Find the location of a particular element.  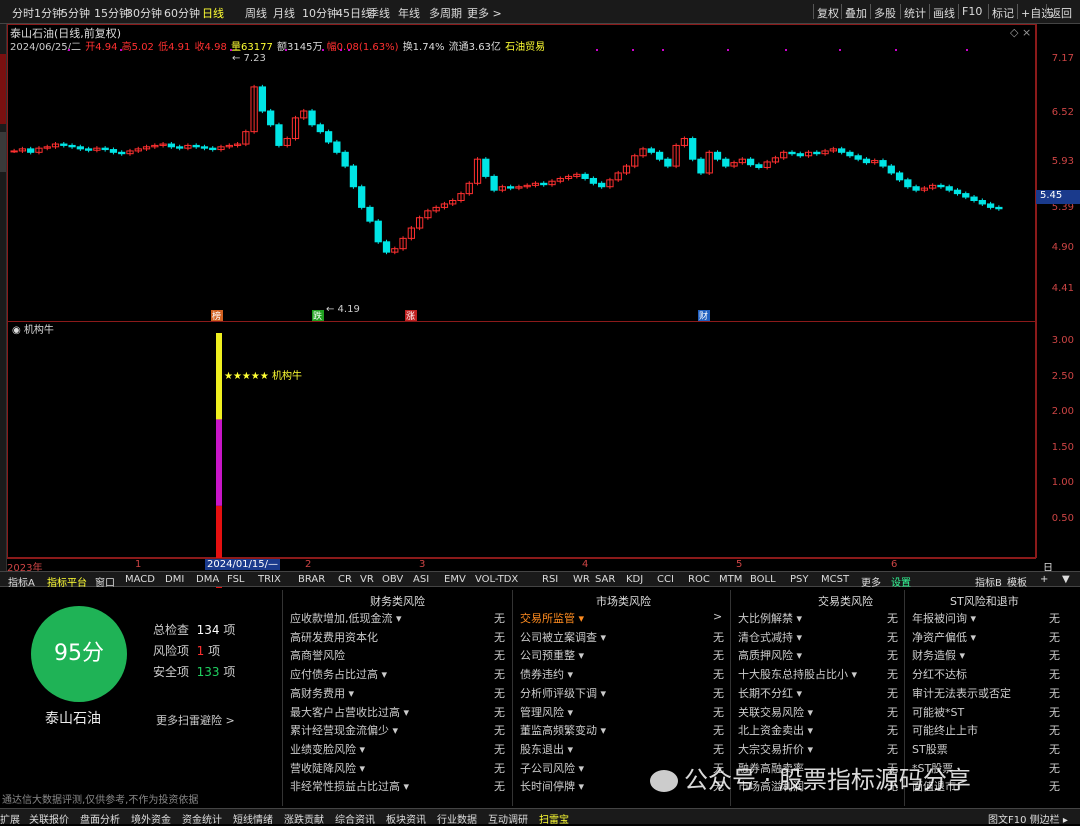

indicator-tab: VR is located at coordinates (367, 579).